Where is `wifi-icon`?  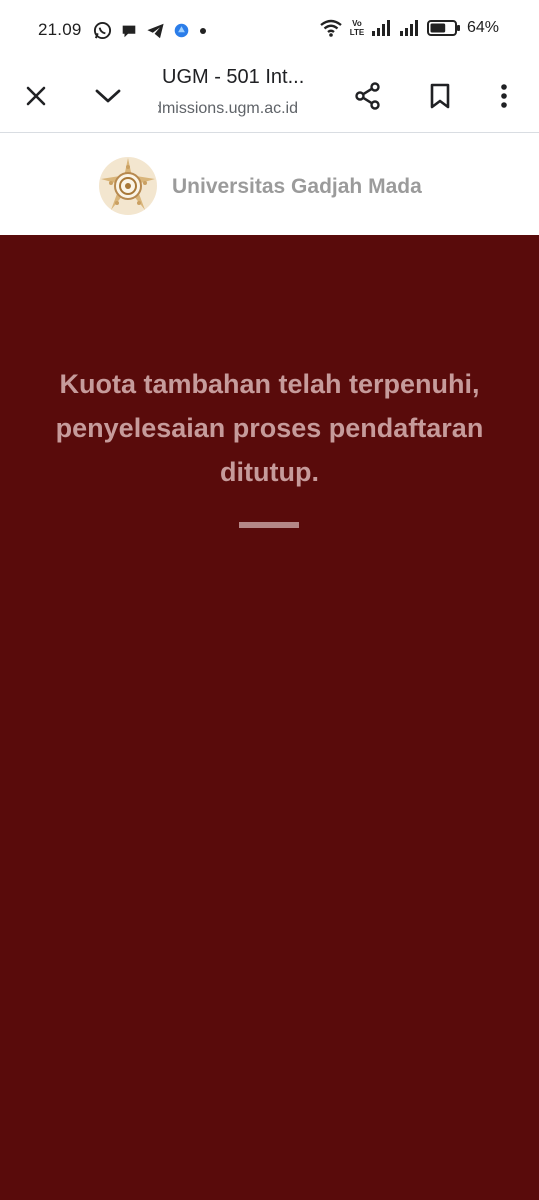 wifi-icon is located at coordinates (331, 28).